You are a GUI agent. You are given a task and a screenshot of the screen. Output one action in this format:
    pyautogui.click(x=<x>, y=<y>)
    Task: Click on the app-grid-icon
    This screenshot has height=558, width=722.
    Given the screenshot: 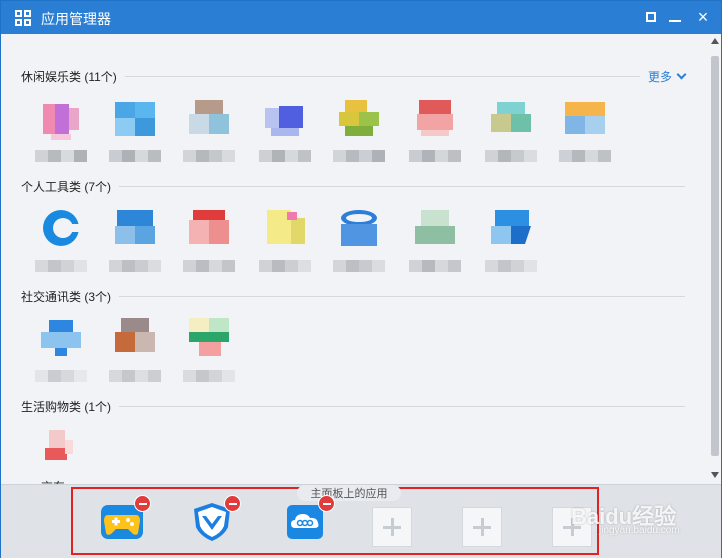 What is the action you would take?
    pyautogui.click(x=23, y=18)
    